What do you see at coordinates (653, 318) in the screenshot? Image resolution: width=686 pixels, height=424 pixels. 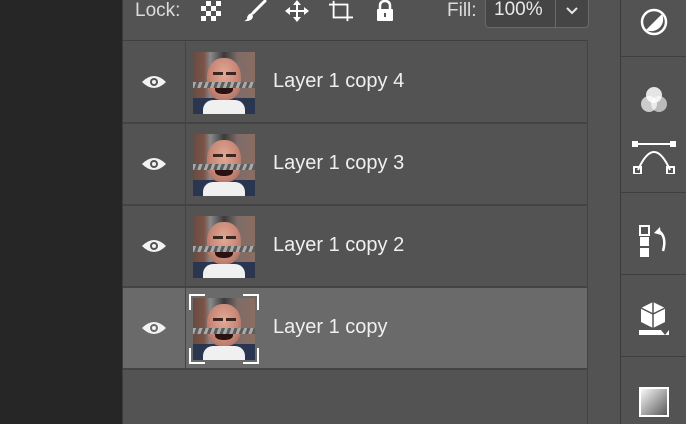 I see `3d-materials-icon` at bounding box center [653, 318].